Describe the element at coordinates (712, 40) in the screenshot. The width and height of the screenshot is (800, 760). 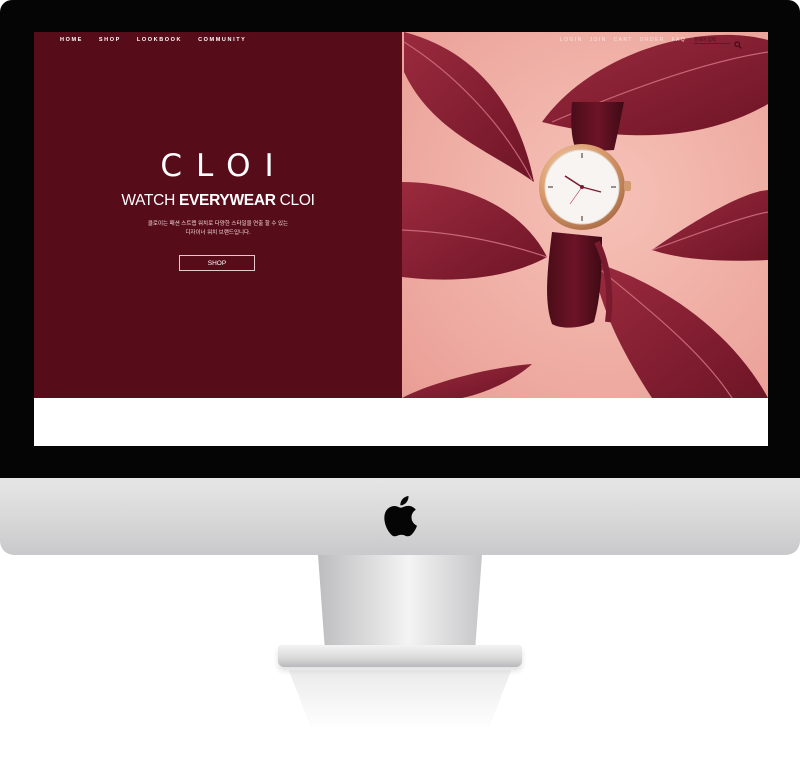
I see `search-input` at that location.